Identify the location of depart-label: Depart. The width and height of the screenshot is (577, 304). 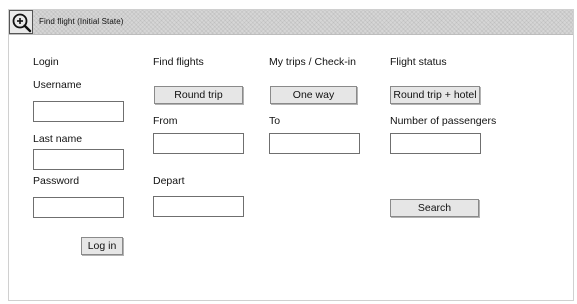
(169, 181).